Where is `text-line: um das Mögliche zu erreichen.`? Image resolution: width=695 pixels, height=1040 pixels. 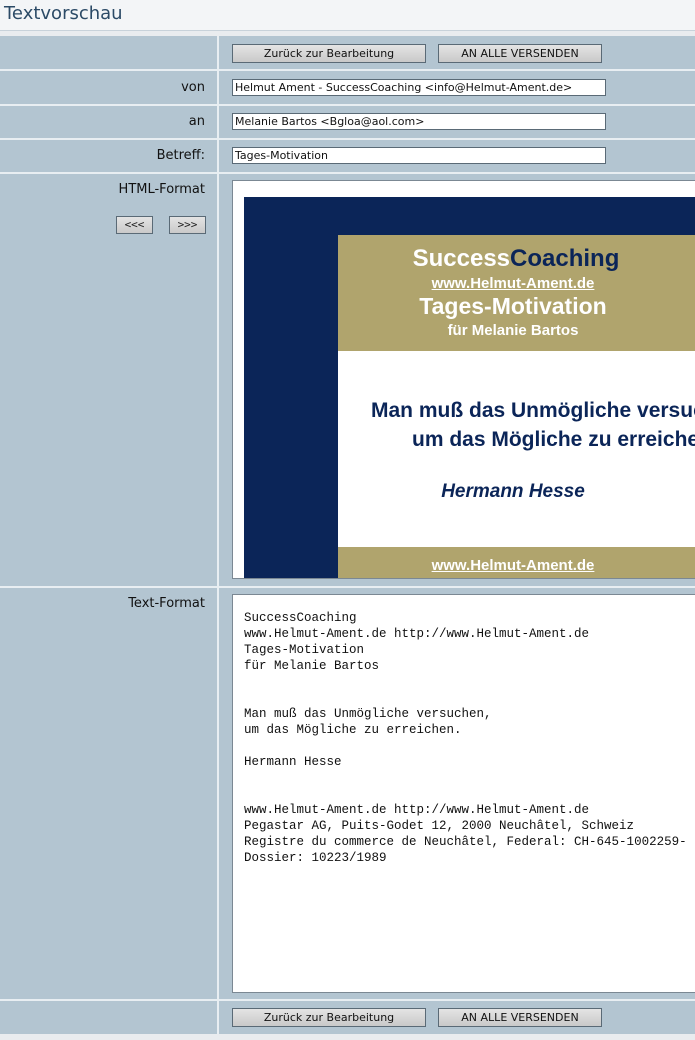
text-line: um das Mögliche zu erreichen. is located at coordinates (353, 730).